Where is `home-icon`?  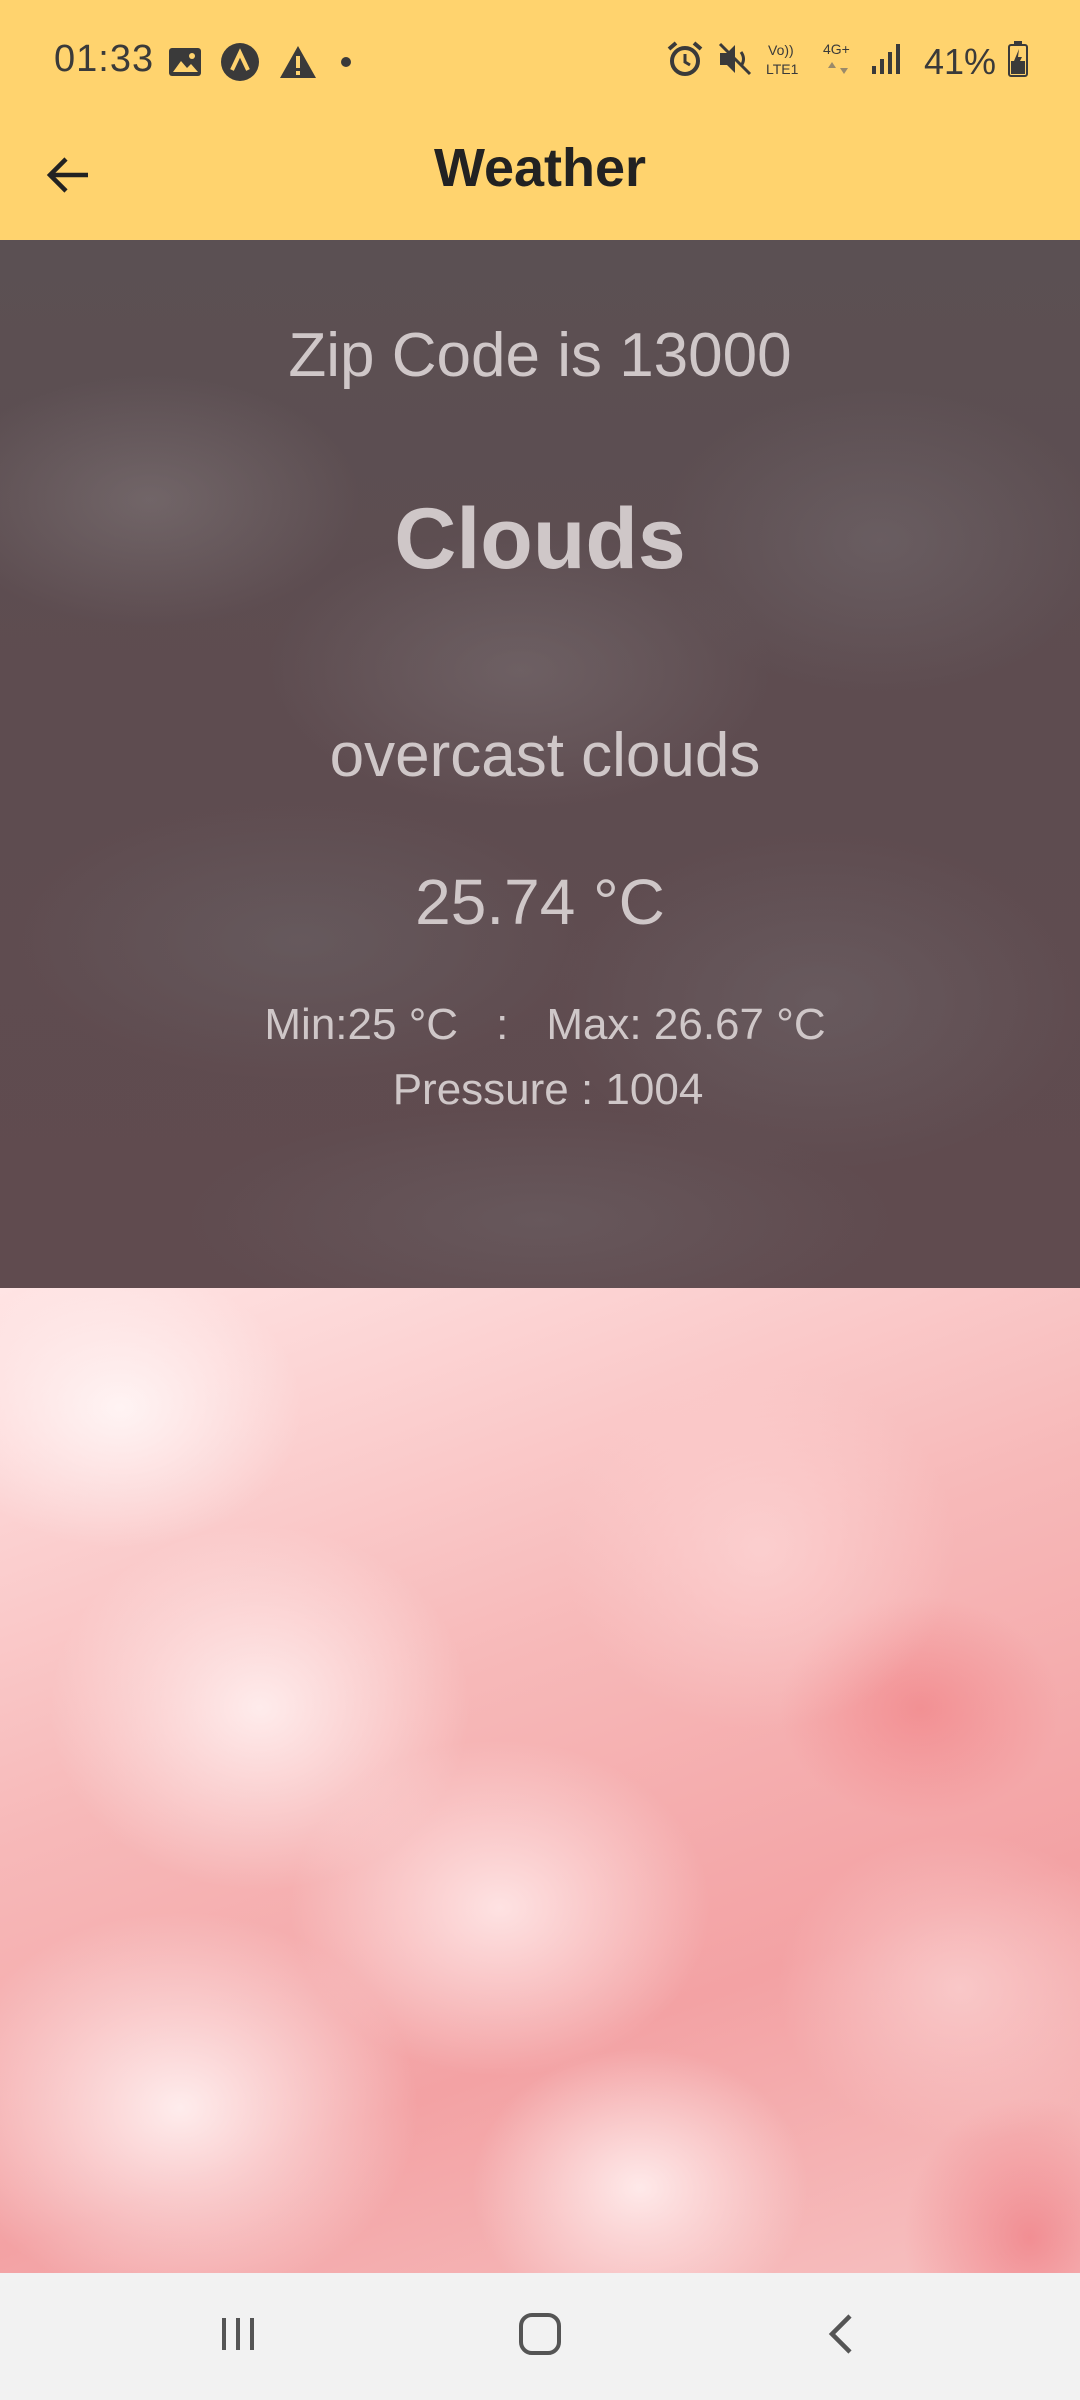
home-icon is located at coordinates (540, 2336).